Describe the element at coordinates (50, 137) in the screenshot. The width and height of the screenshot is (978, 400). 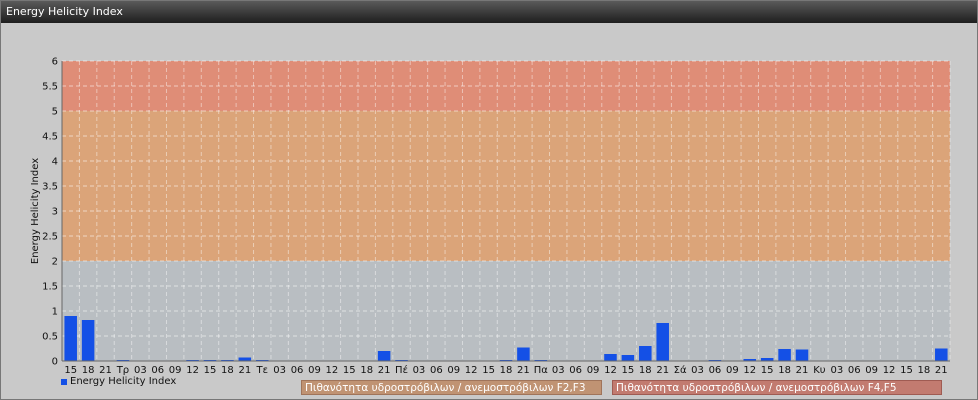
I see `y-tick-label: 4.5` at that location.